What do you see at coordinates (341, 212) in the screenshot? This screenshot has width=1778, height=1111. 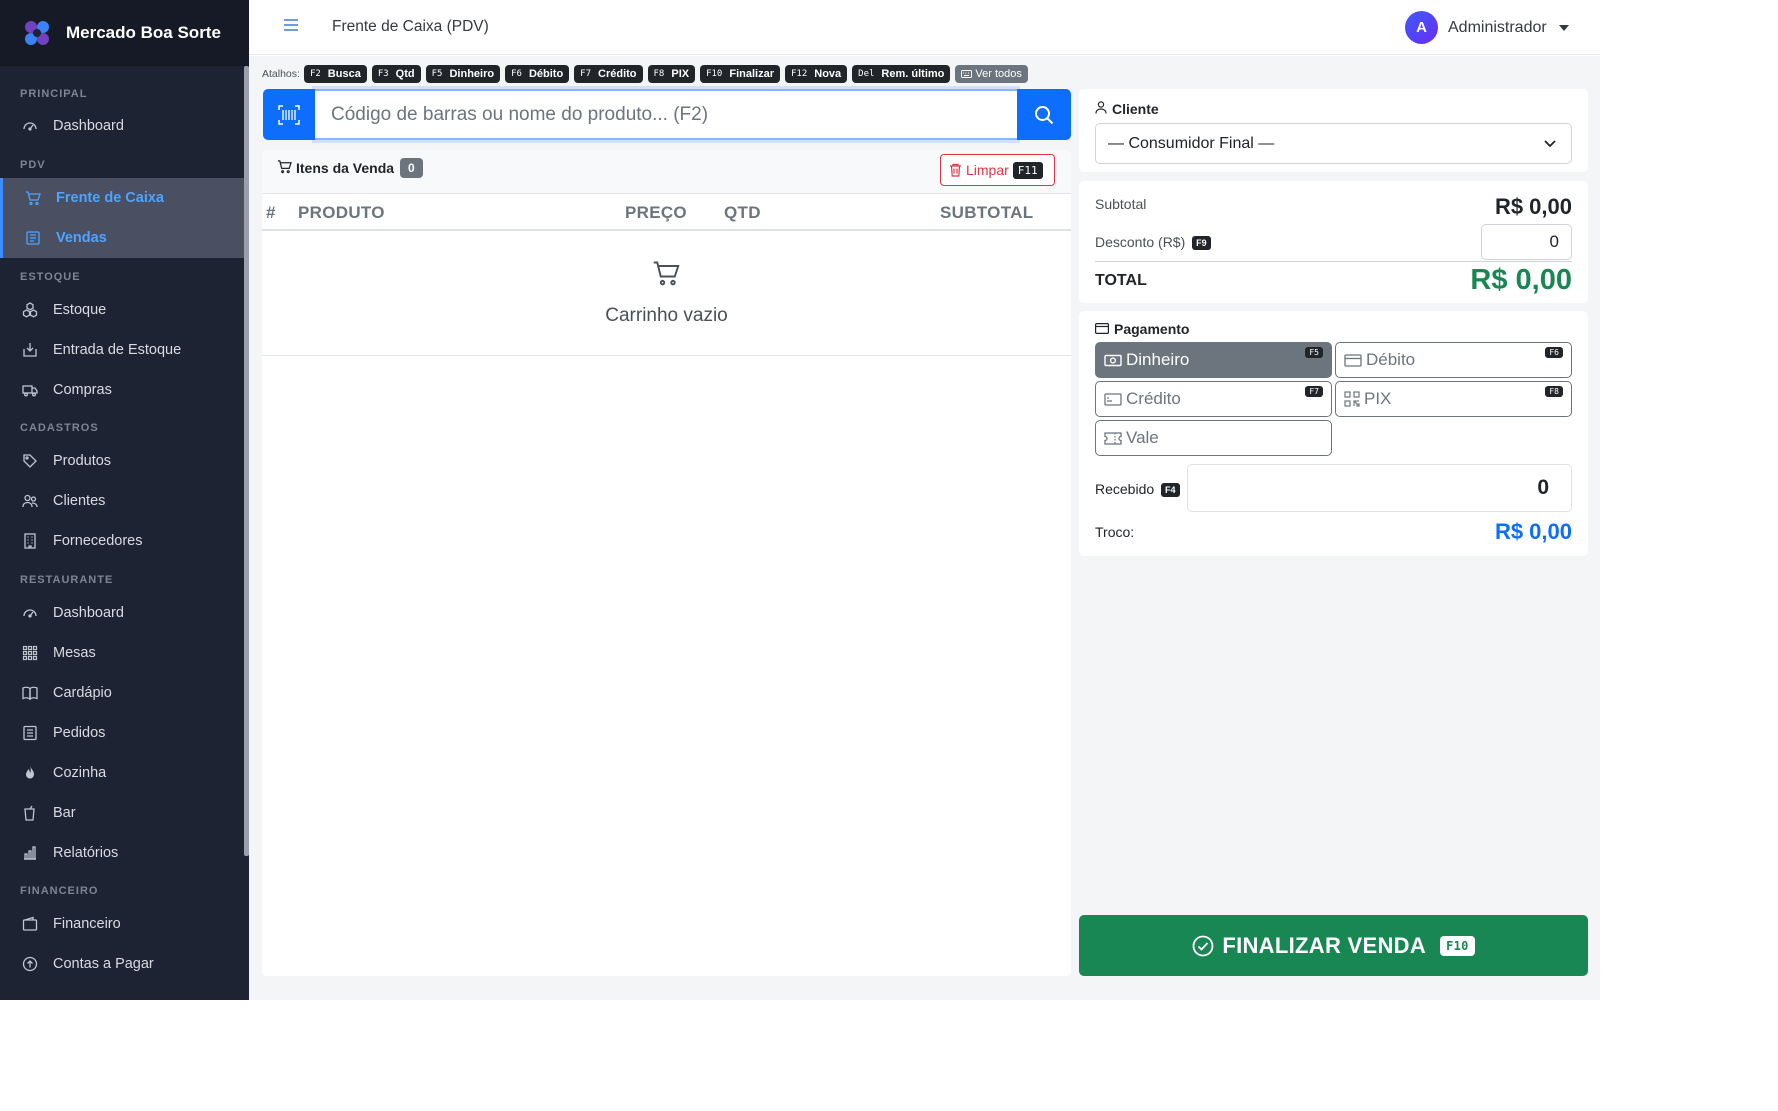 I see `col-produto: PRODUTO` at bounding box center [341, 212].